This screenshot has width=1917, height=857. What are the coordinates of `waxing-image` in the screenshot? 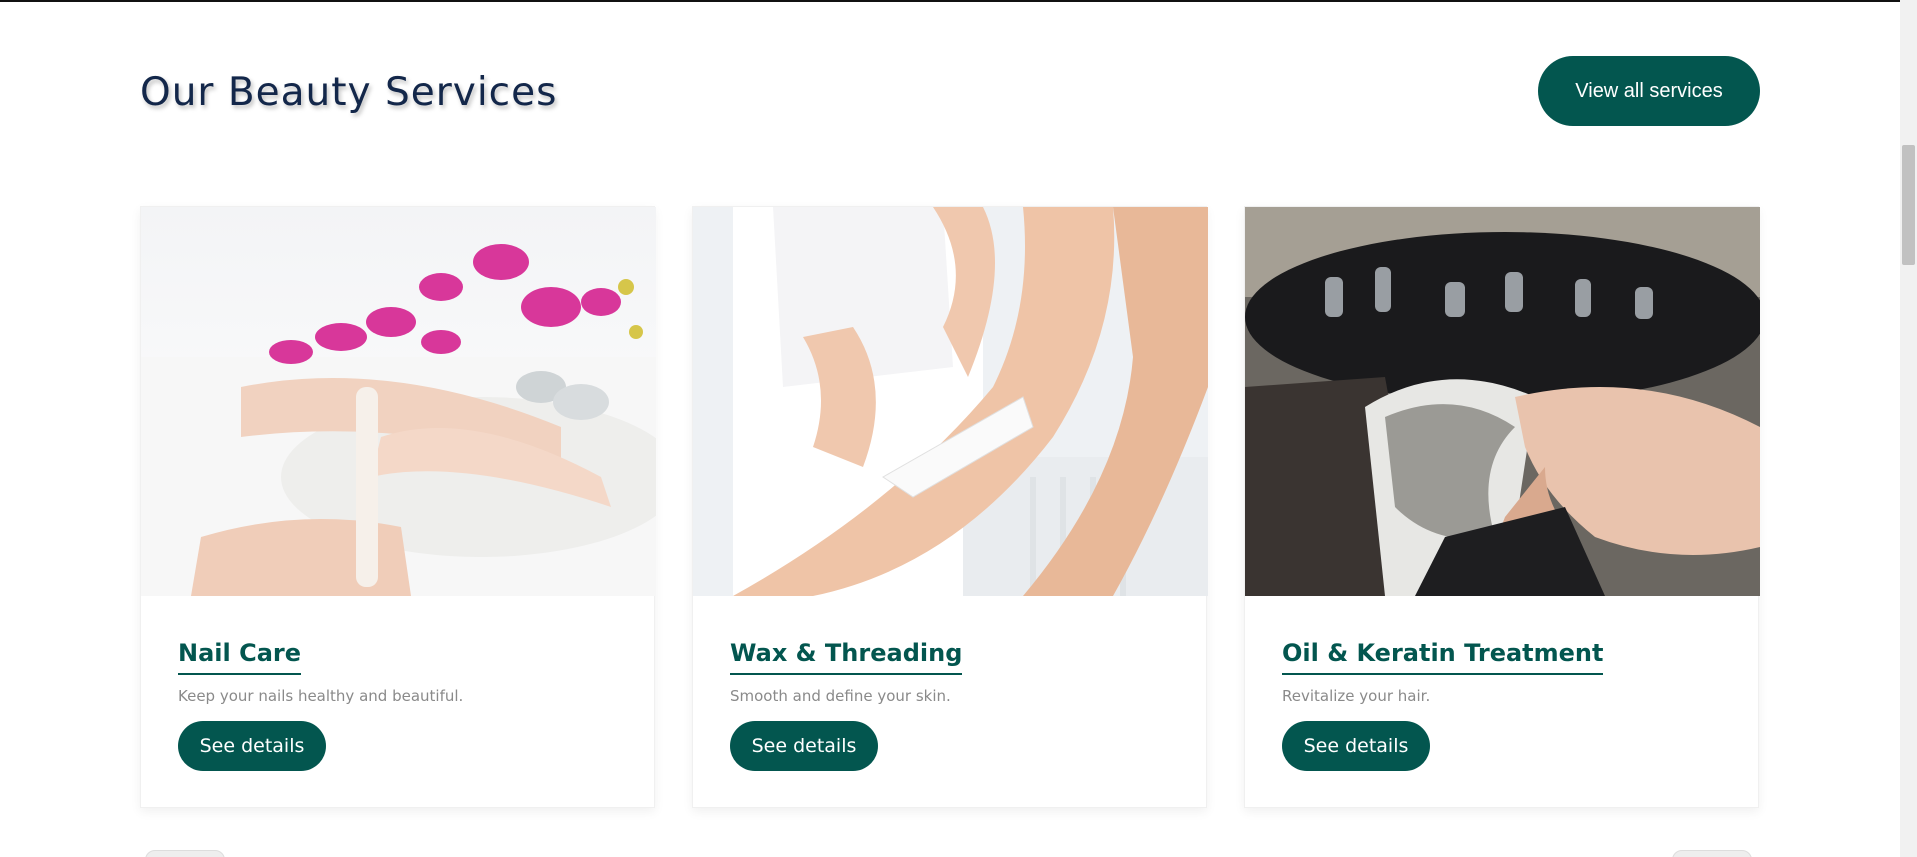 It's located at (950, 401).